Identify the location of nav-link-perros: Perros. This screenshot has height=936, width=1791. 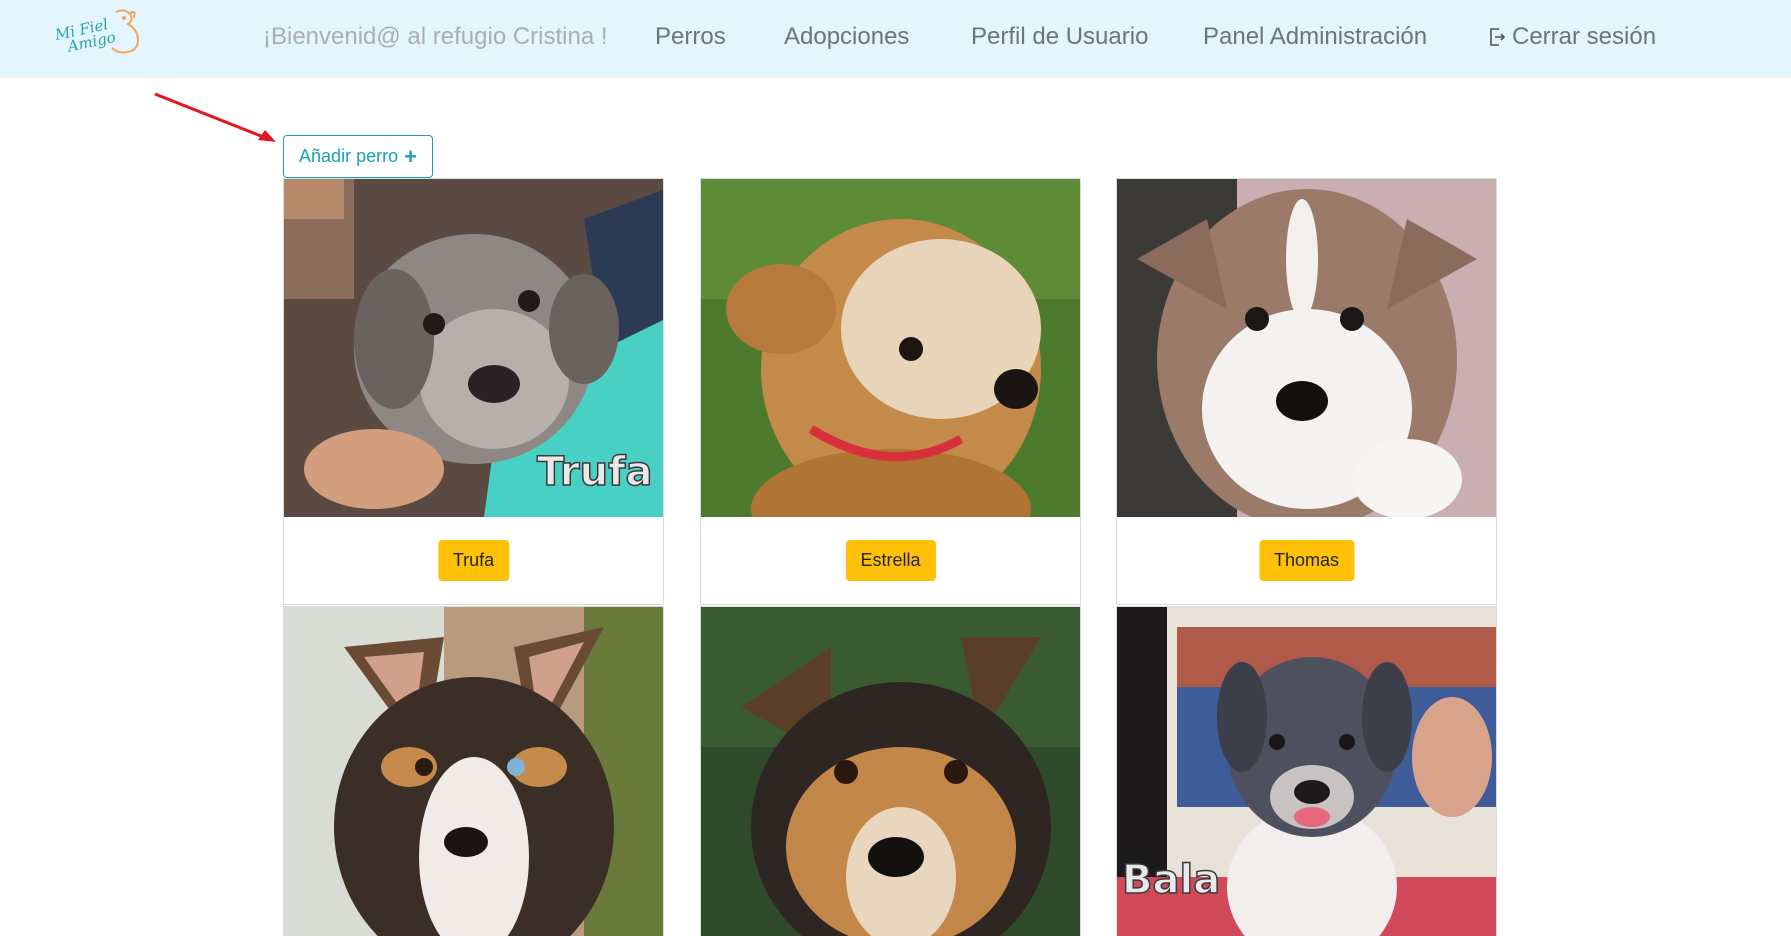
(690, 37).